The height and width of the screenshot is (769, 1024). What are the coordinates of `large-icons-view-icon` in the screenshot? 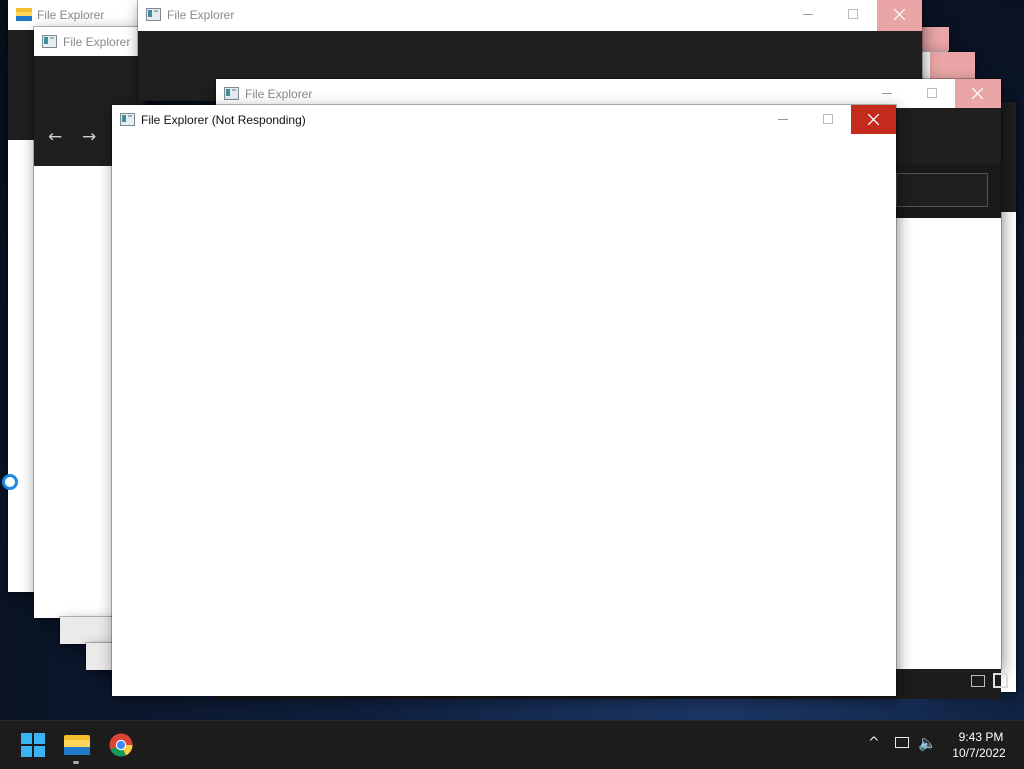 It's located at (1000, 680).